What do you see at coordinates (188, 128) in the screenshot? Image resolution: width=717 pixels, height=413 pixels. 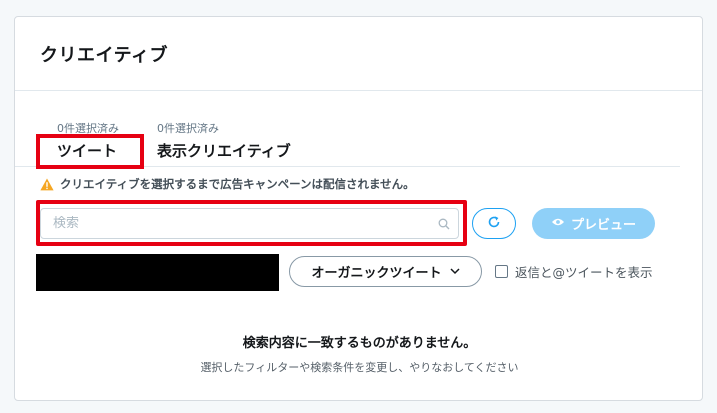 I see `tab-display-creatives-count: 0件選択済み` at bounding box center [188, 128].